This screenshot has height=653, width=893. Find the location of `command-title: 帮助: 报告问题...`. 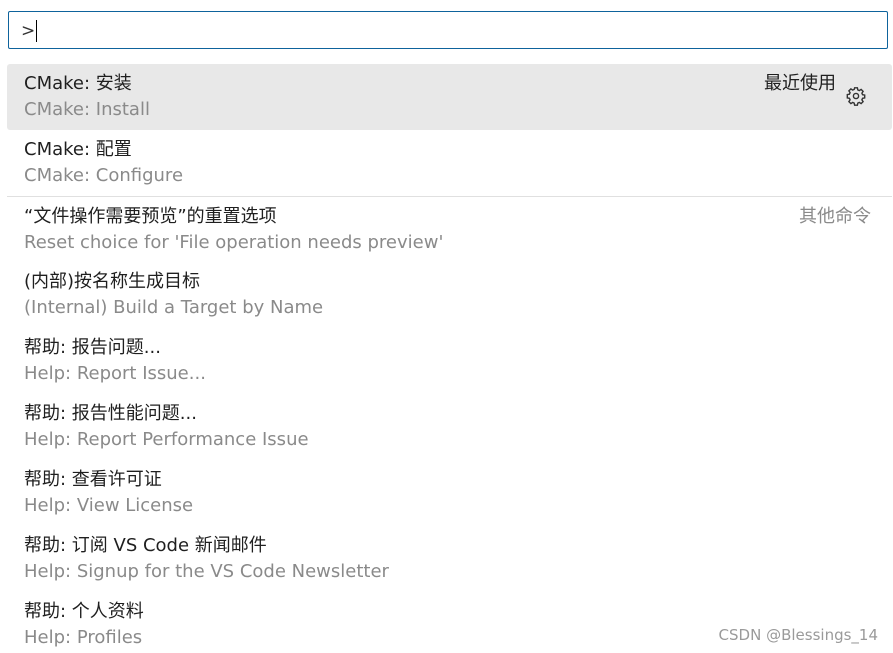

command-title: 帮助: 报告问题... is located at coordinates (92, 347).